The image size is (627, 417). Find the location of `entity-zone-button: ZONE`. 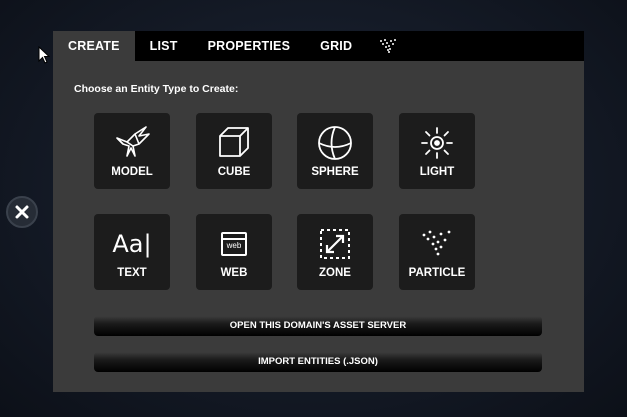

entity-zone-button: ZONE is located at coordinates (335, 252).